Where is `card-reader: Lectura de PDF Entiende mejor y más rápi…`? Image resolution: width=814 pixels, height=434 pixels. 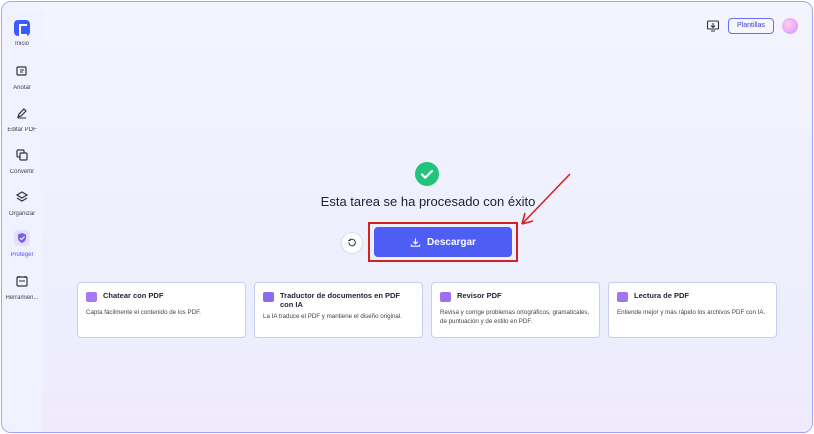 card-reader: Lectura de PDF Entiende mejor y más rápi… is located at coordinates (692, 310).